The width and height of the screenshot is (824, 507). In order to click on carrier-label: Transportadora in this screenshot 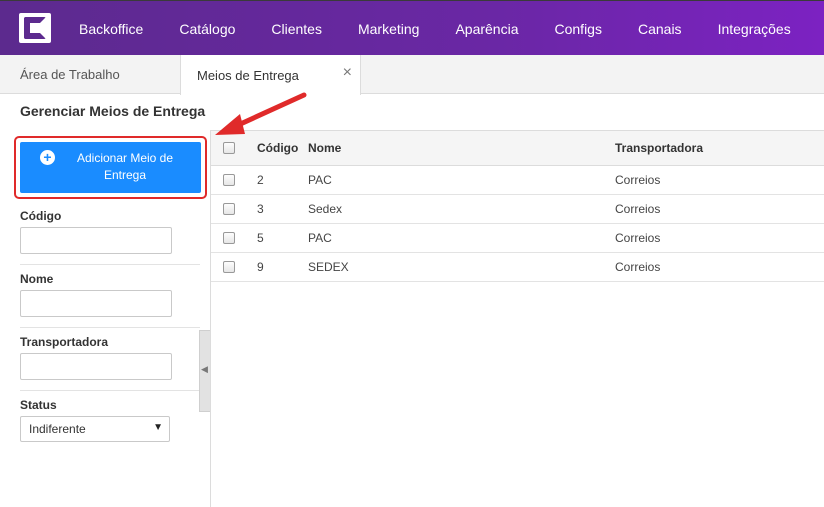, I will do `click(64, 342)`.